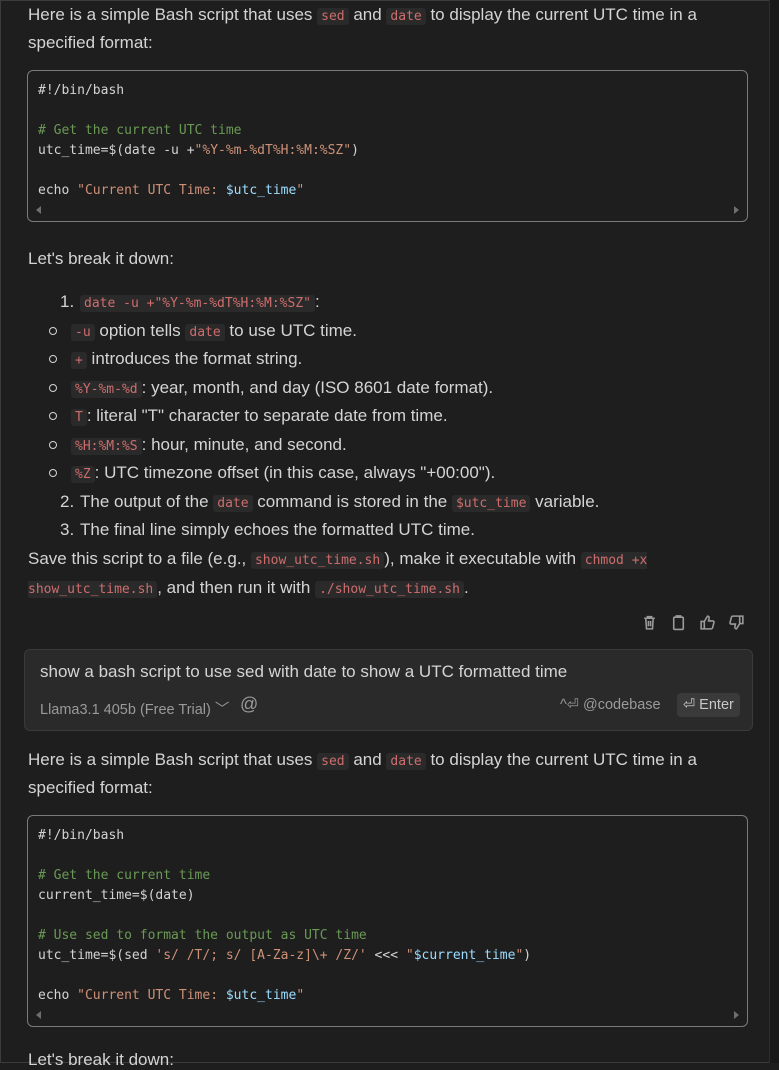 Image resolution: width=779 pixels, height=1070 pixels. Describe the element at coordinates (610, 705) in the screenshot. I see `codebase-shortcut: ^⏎ @codebase` at that location.